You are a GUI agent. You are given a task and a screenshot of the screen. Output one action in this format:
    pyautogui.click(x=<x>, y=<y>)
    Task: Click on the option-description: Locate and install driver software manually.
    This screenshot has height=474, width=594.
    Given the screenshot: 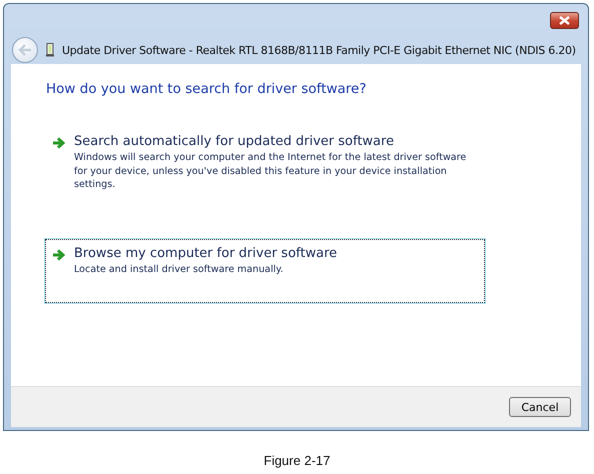 What is the action you would take?
    pyautogui.click(x=179, y=269)
    